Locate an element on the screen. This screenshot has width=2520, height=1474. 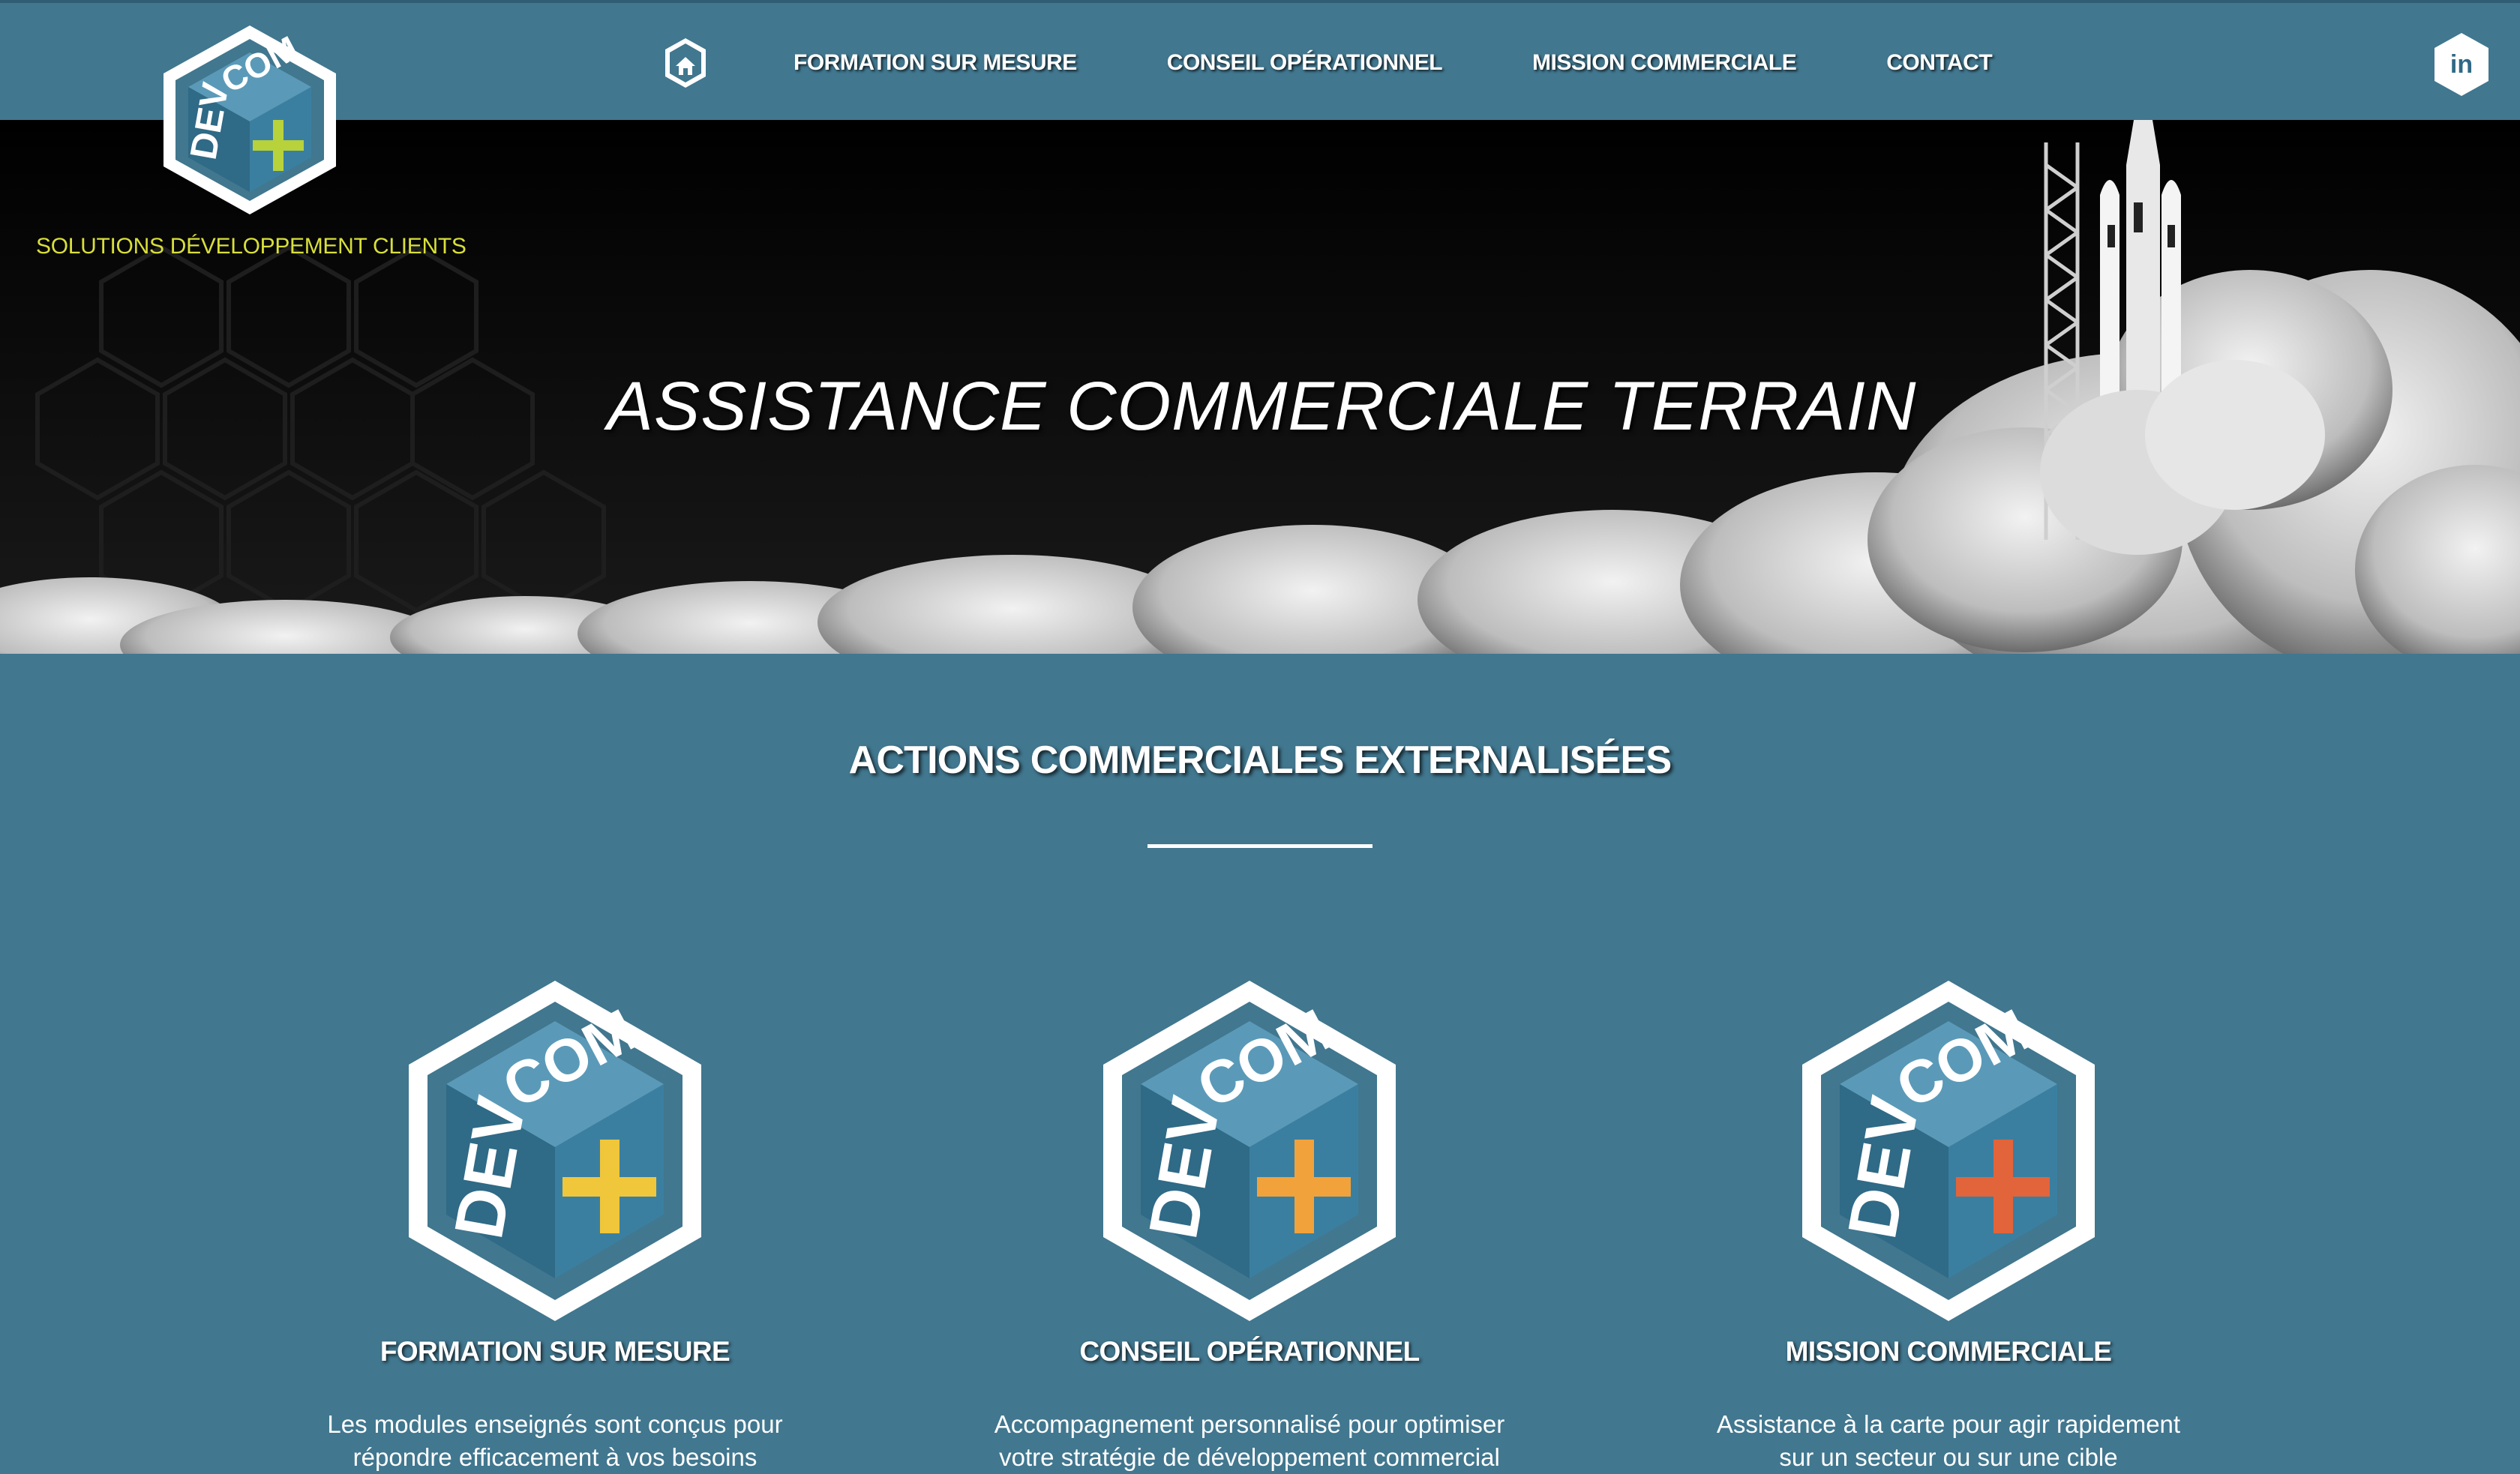
linkedin-button: in is located at coordinates (2461, 64).